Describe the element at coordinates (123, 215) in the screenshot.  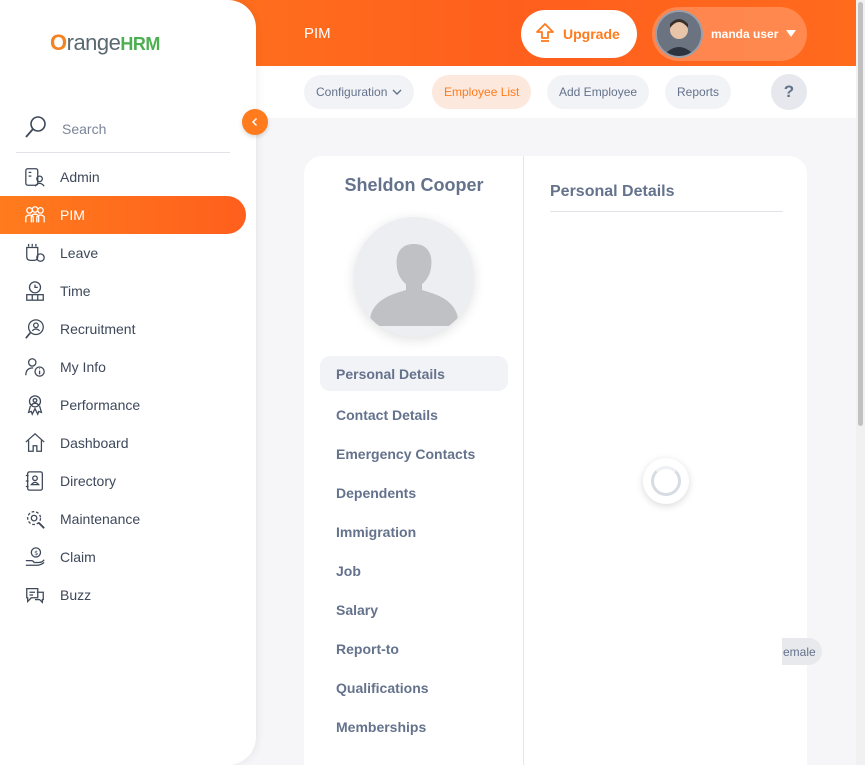
I see `sidebar-item-pim: PIM` at that location.